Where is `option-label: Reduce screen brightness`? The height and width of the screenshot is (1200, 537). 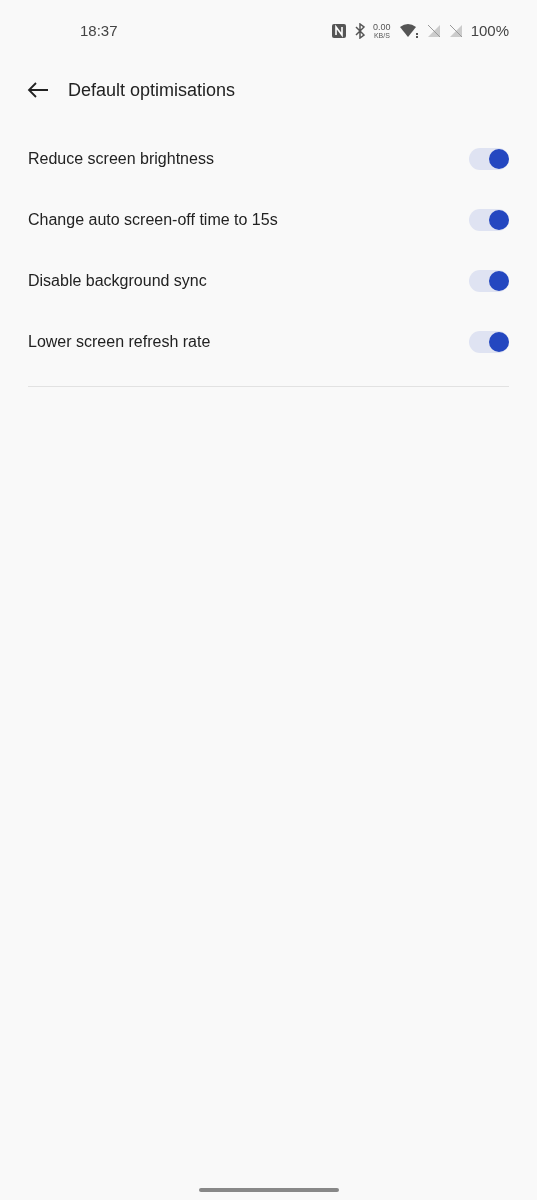
option-label: Reduce screen brightness is located at coordinates (121, 158).